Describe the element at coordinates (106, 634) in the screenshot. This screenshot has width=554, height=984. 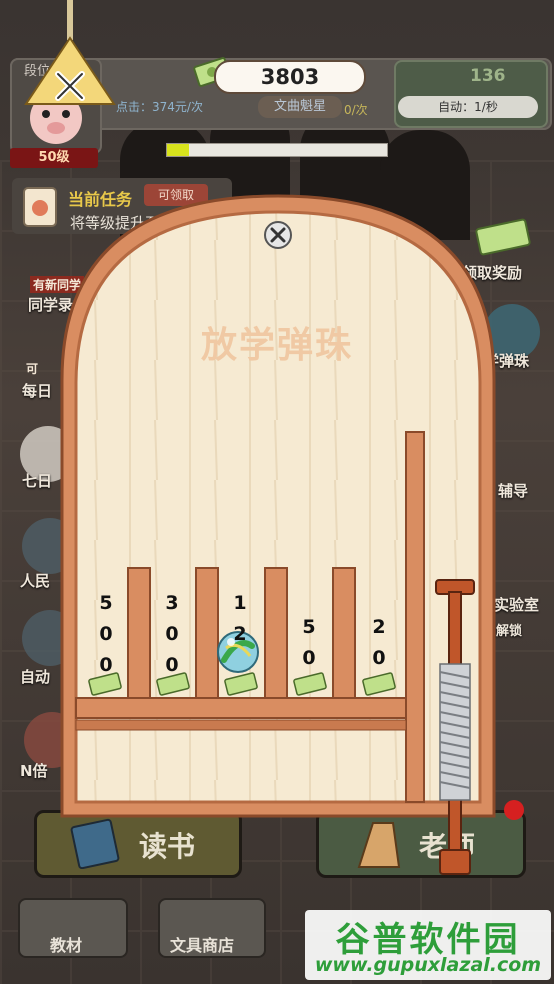
I see `slot-score-500: 500` at that location.